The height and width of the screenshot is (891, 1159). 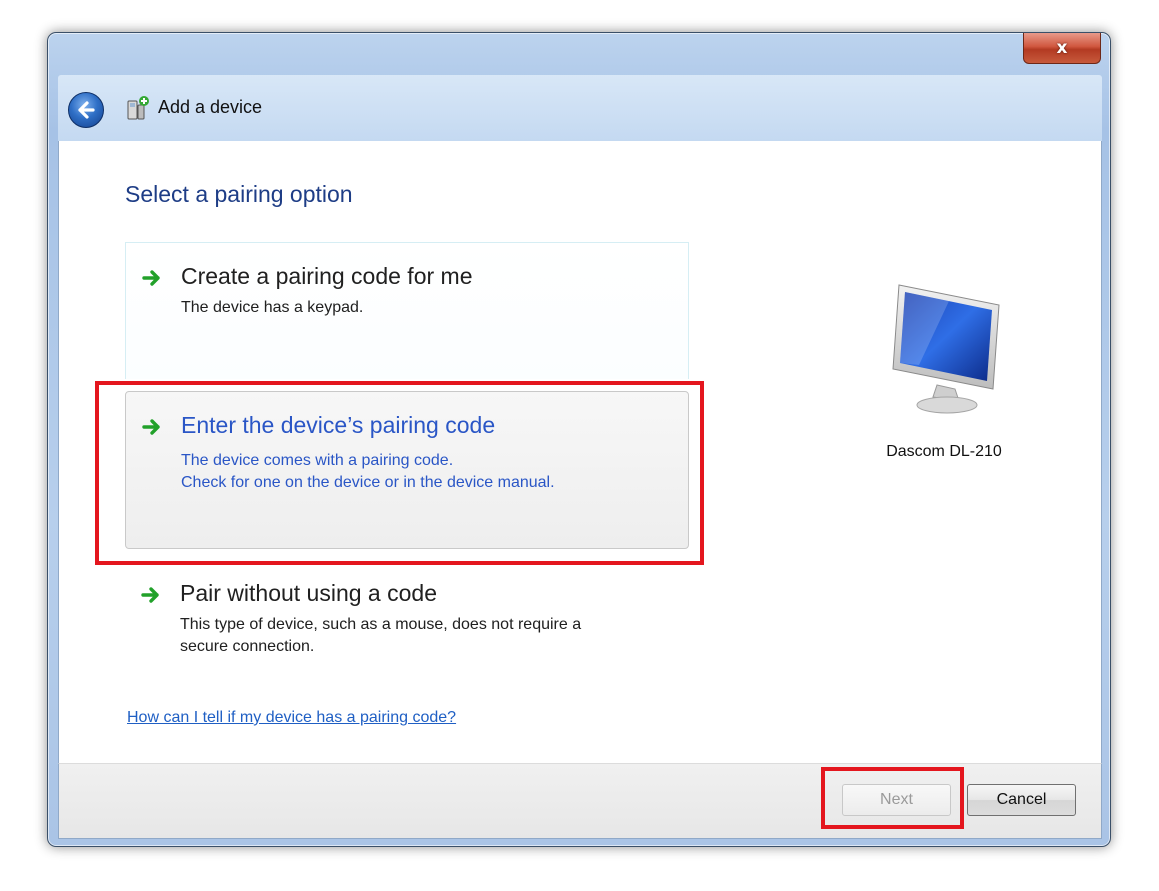 I want to click on option-description-line: secure connection., so click(x=247, y=646).